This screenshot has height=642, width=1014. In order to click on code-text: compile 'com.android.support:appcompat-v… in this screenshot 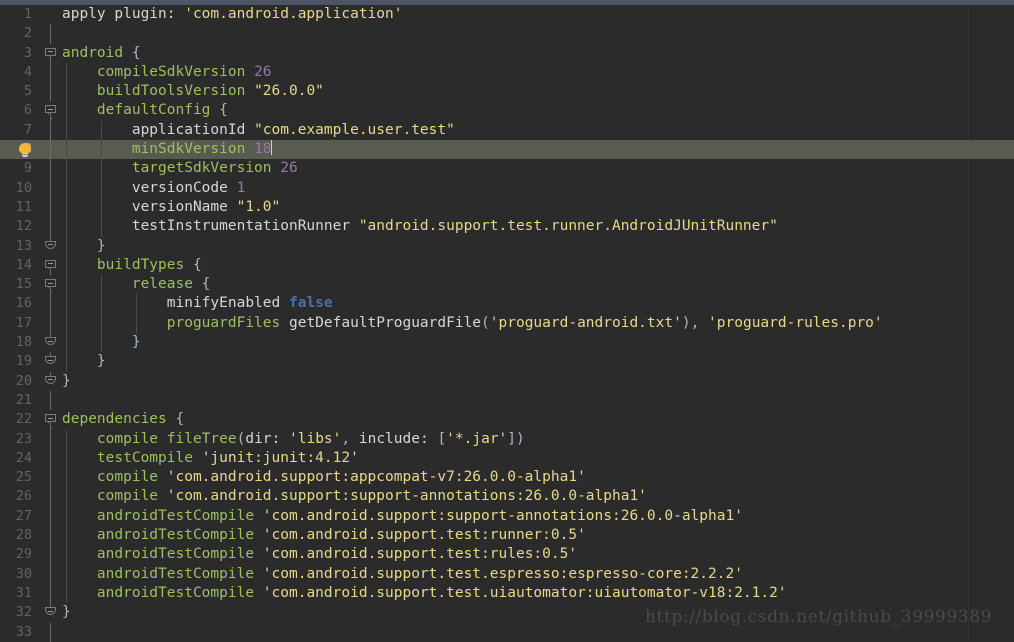, I will do `click(324, 477)`.